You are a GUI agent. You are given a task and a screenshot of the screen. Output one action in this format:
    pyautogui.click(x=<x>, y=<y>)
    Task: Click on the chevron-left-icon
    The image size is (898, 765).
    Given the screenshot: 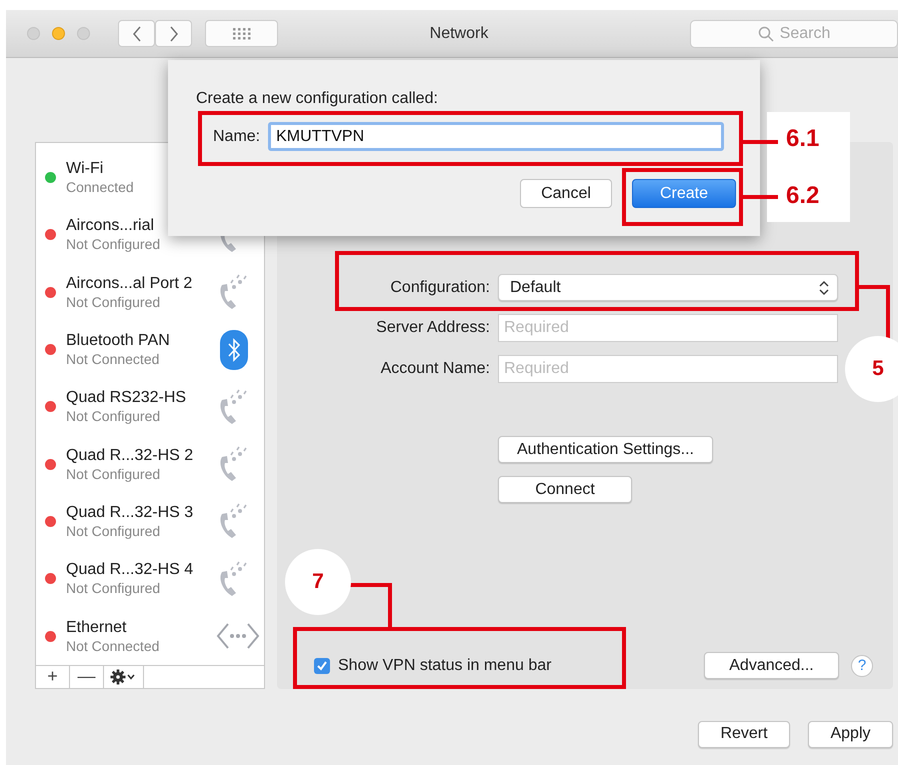 What is the action you would take?
    pyautogui.click(x=137, y=34)
    